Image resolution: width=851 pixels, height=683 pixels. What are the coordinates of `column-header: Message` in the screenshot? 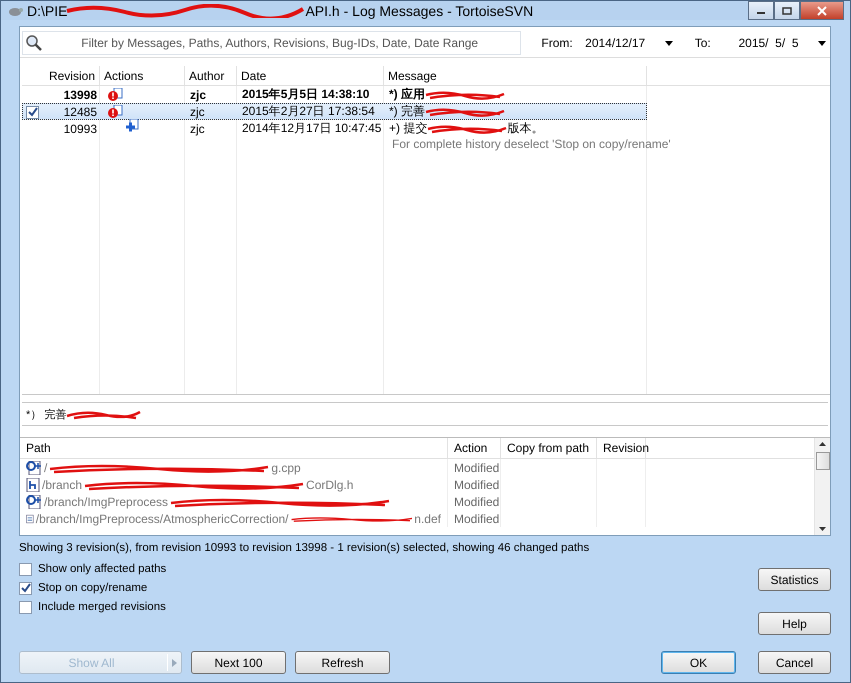 It's located at (515, 75).